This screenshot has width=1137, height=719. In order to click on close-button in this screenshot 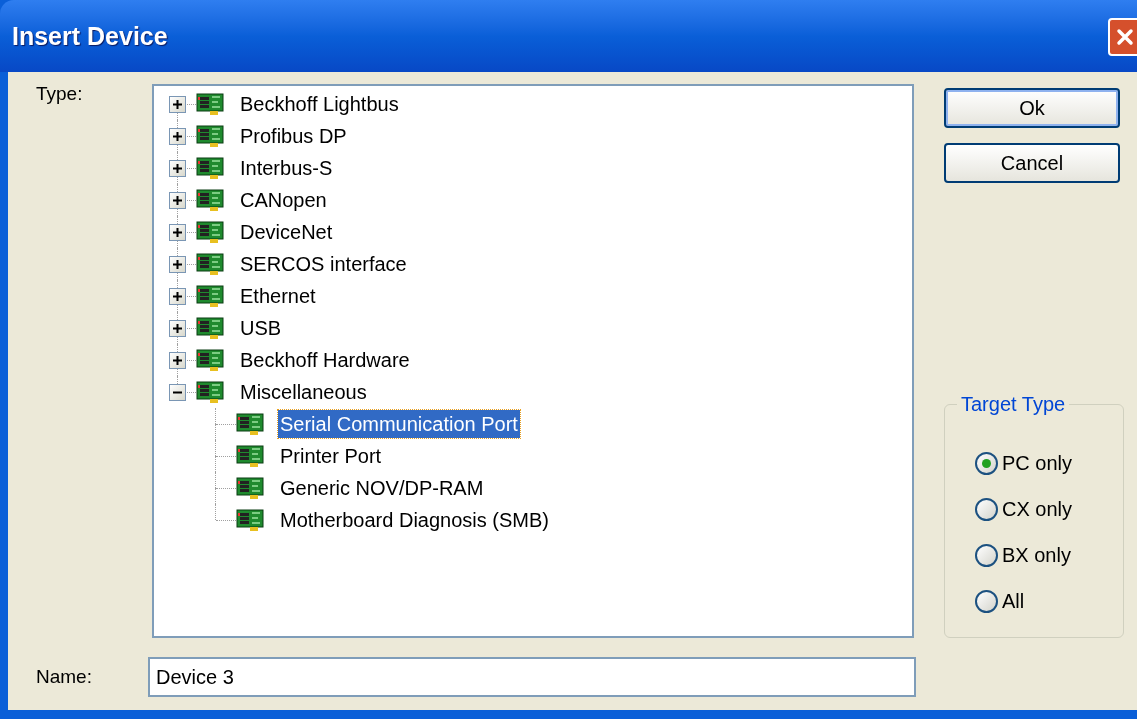, I will do `click(1122, 37)`.